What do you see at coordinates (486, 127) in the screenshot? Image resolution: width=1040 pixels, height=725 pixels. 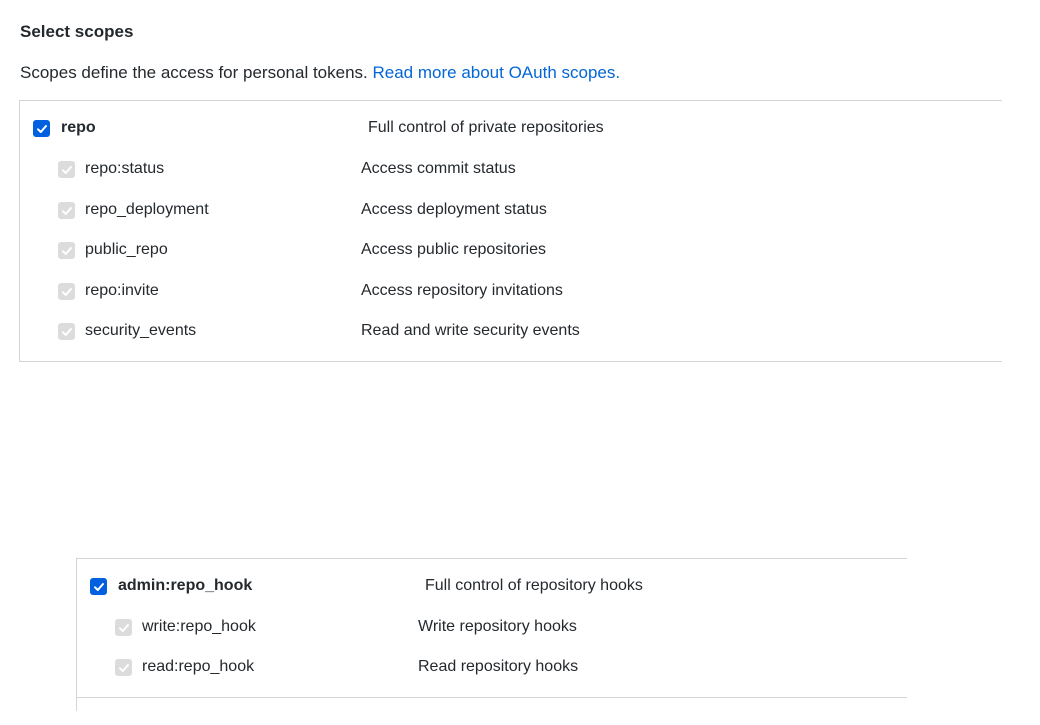 I see `scope-description: Full control of private repositories` at bounding box center [486, 127].